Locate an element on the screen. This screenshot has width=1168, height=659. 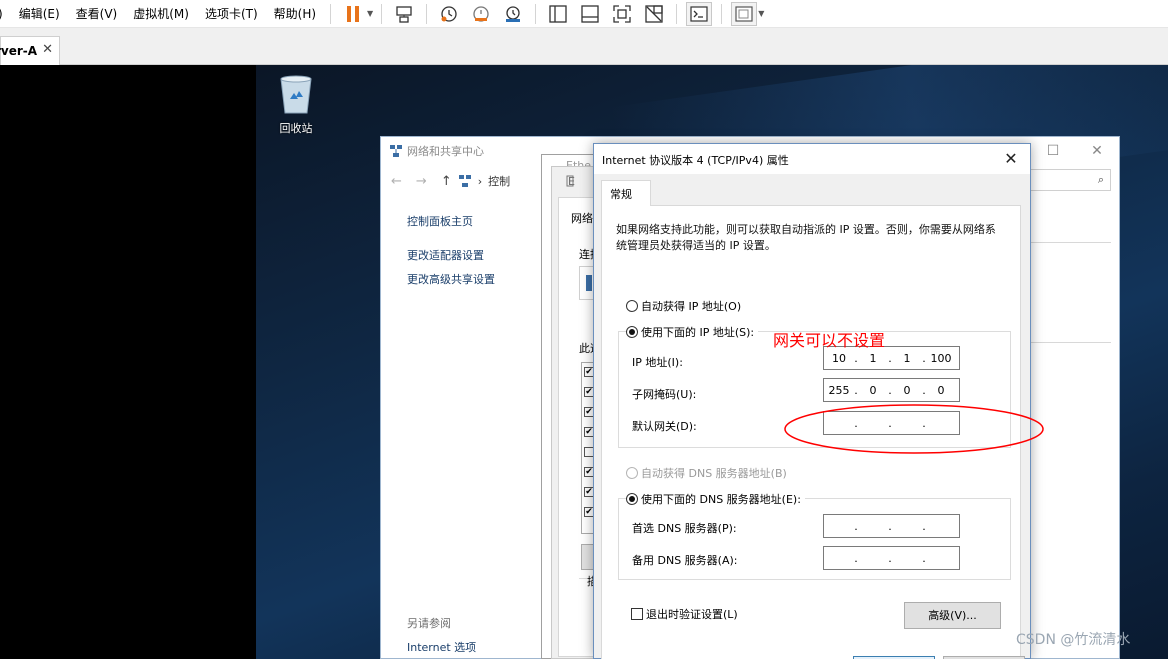
pause-icon is located at coordinates (353, 14).